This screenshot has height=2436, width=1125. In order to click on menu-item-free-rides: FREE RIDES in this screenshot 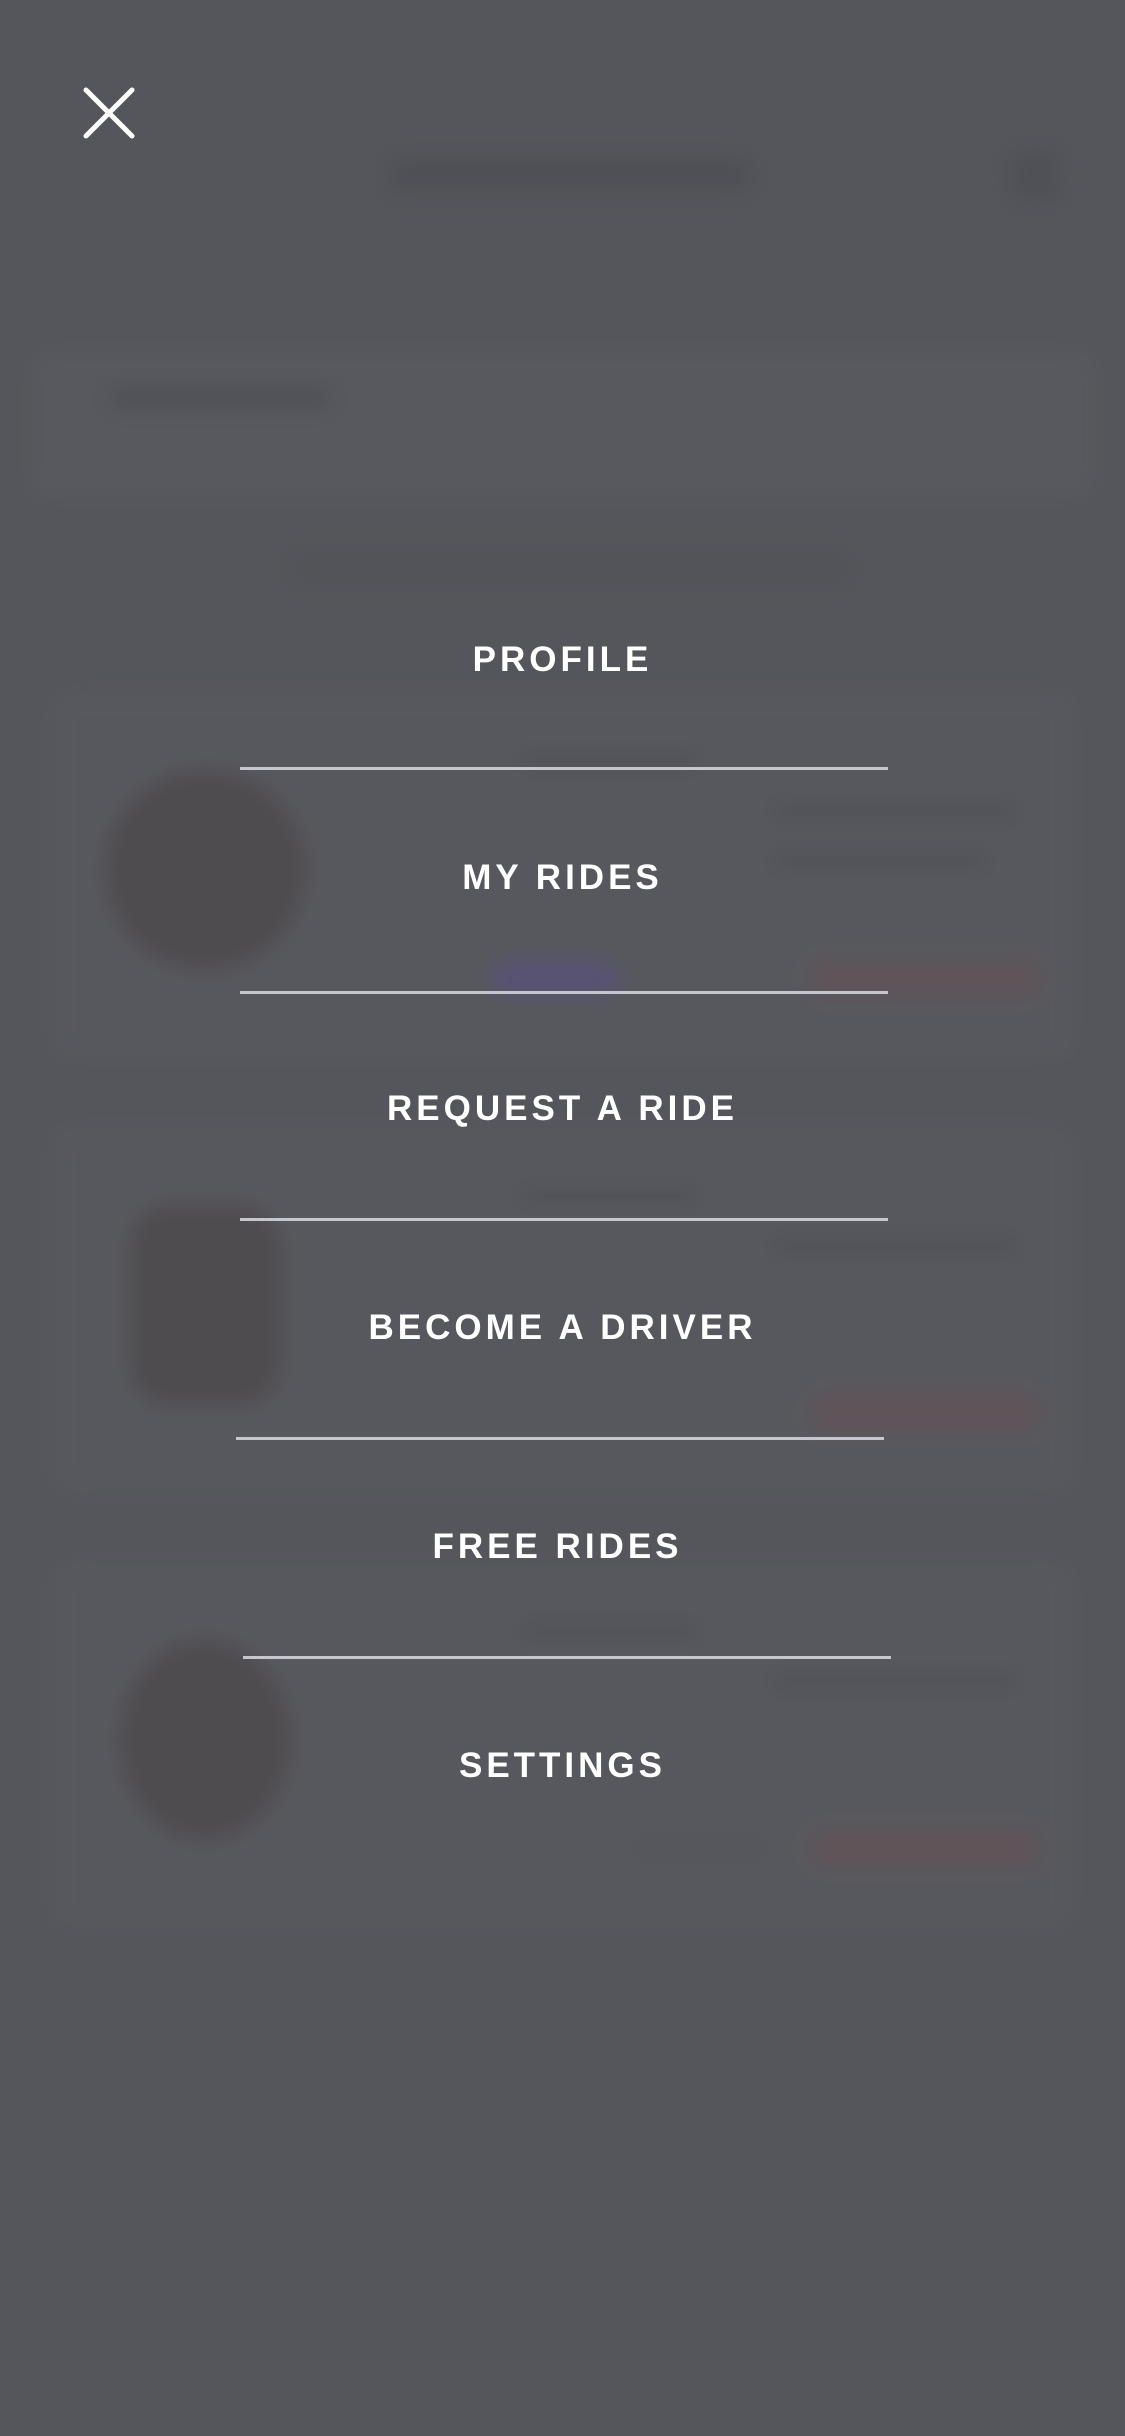, I will do `click(557, 1547)`.